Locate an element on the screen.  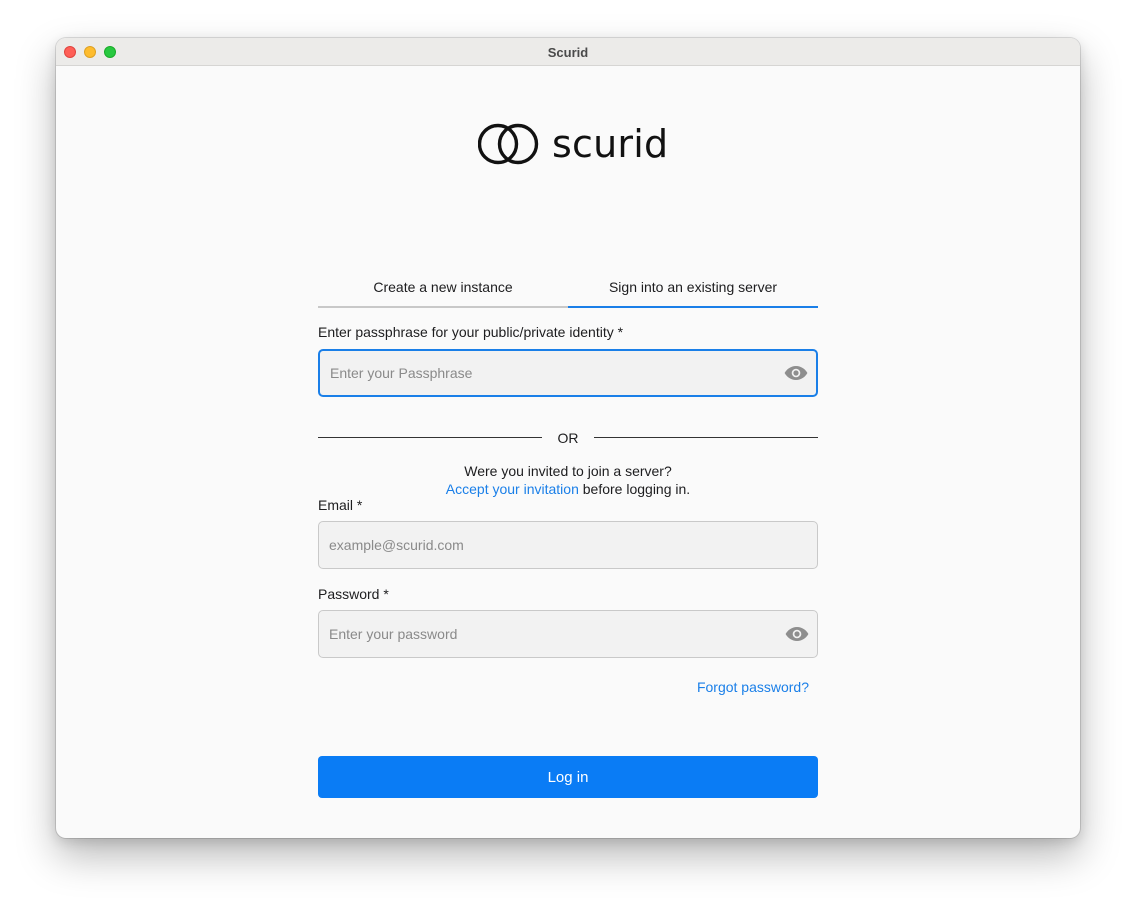
scurid-logo-icon is located at coordinates (508, 144).